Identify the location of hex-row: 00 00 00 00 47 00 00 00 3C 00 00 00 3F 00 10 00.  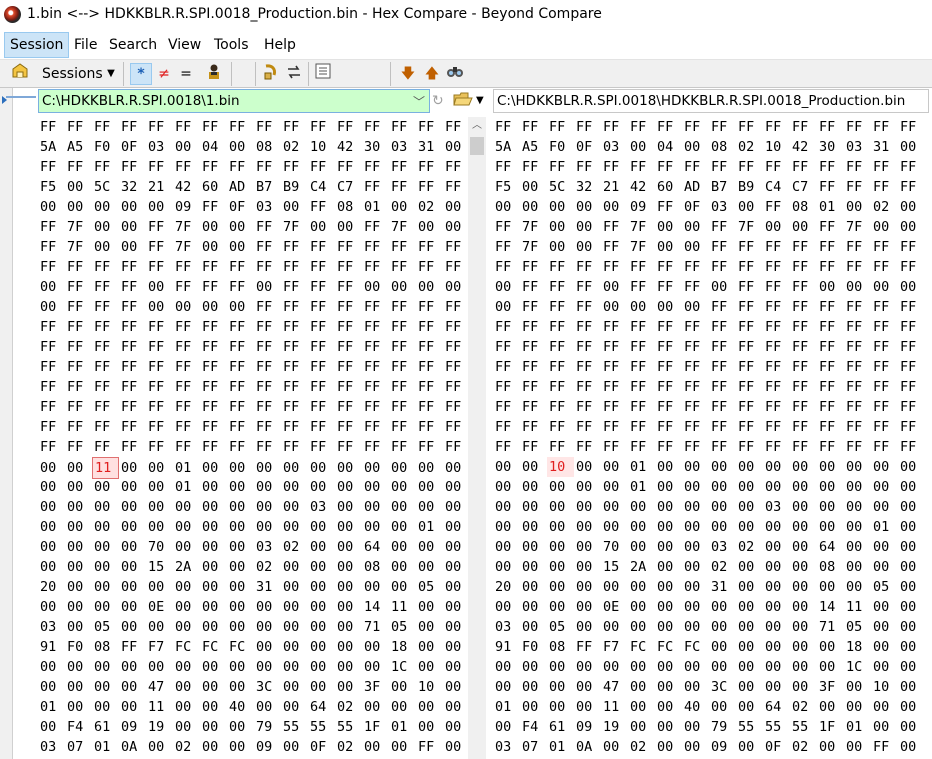
(252, 687).